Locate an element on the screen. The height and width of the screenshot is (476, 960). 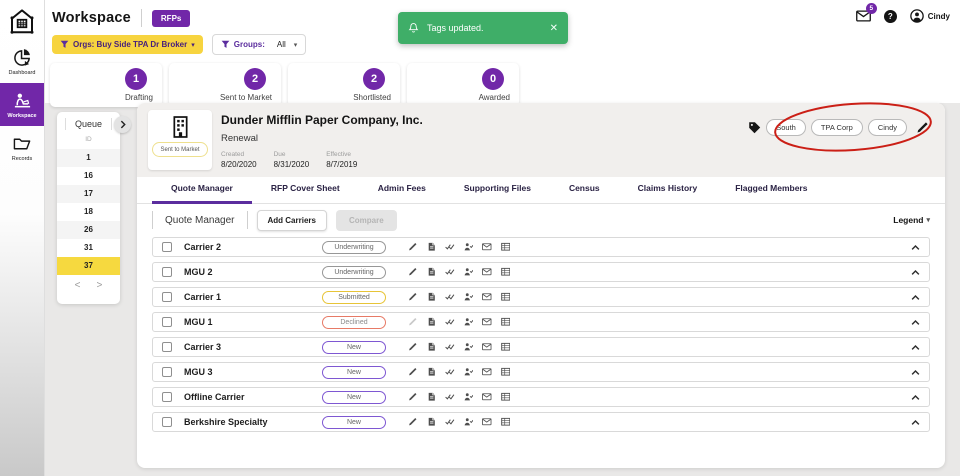
tab-flagged-members: Flagged Members is located at coordinates (771, 193).